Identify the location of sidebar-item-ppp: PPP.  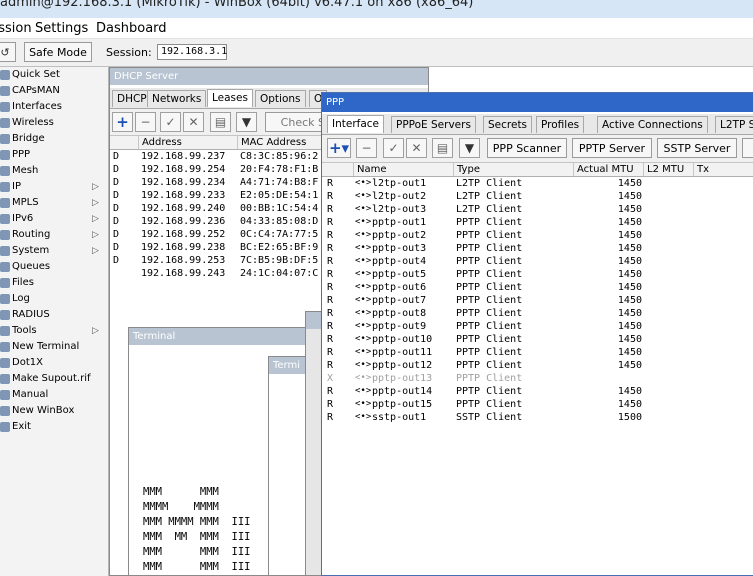
(54, 155).